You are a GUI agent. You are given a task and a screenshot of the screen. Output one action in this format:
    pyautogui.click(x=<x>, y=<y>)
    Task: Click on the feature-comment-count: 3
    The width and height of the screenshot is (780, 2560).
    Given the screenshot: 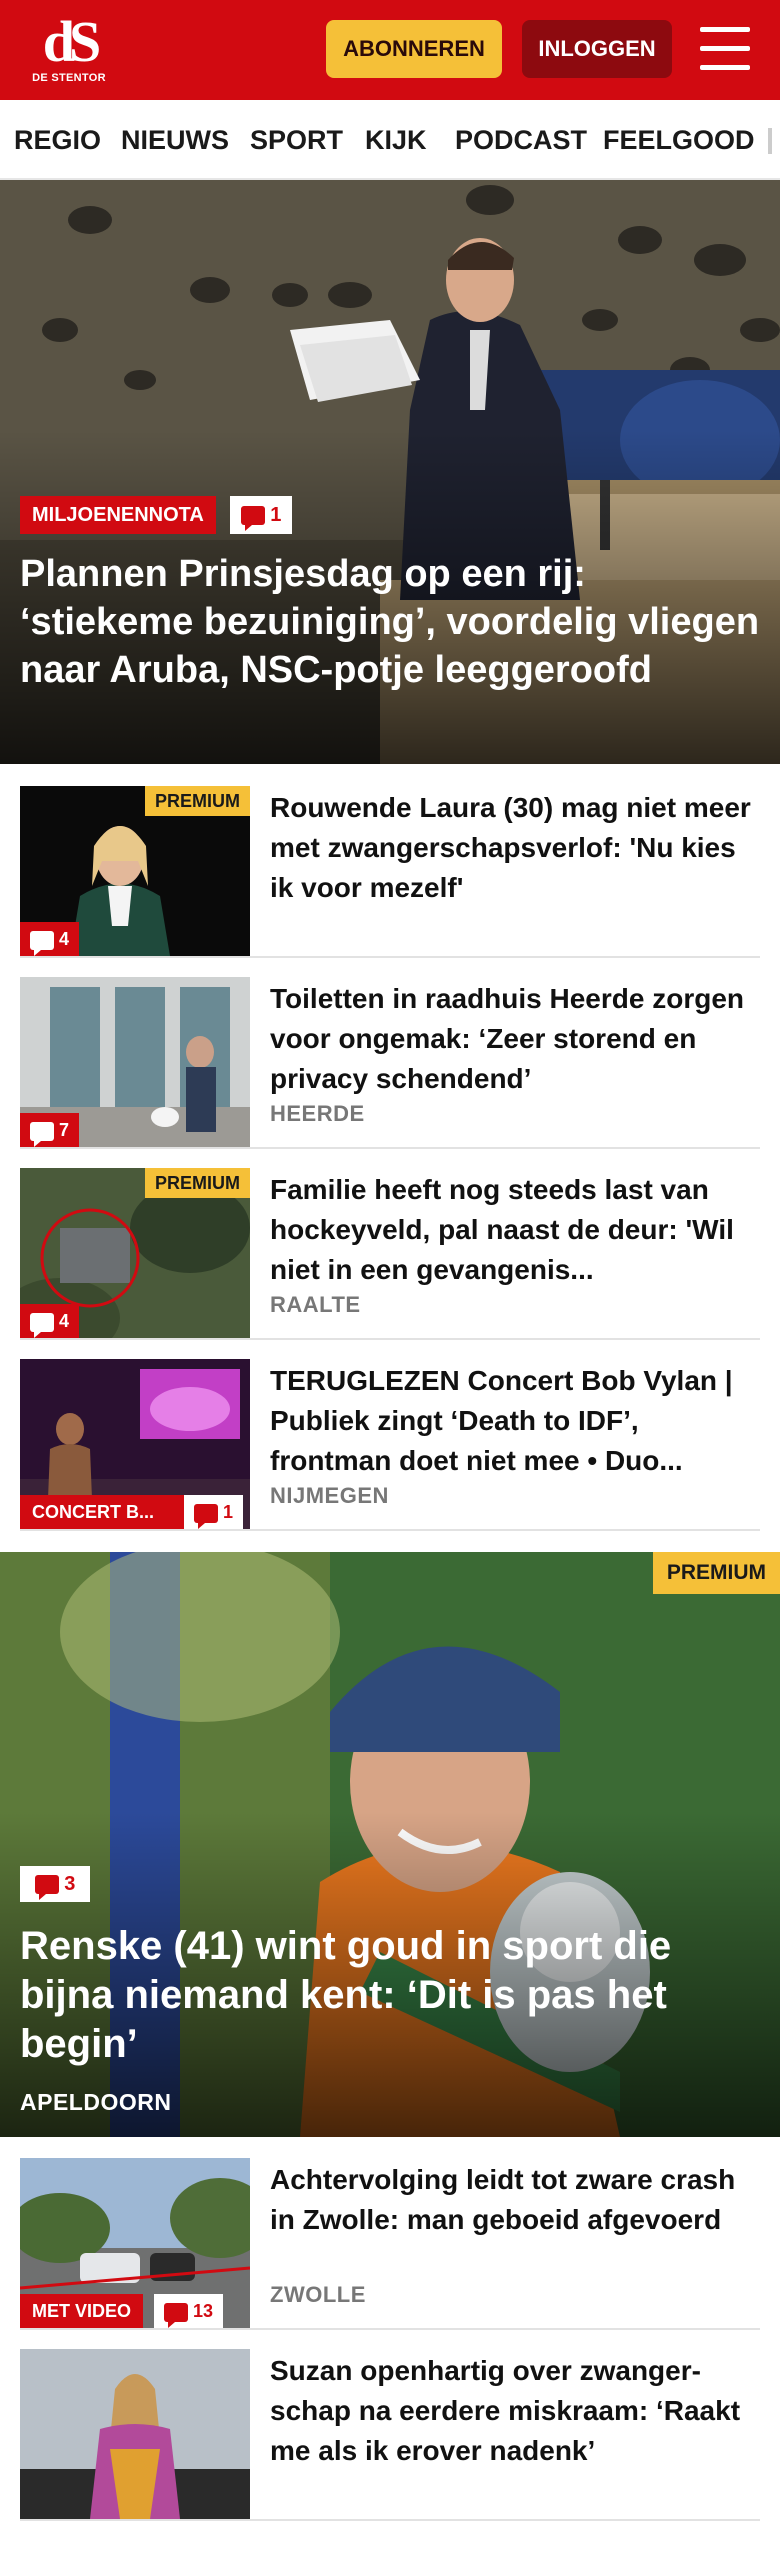 What is the action you would take?
    pyautogui.click(x=70, y=1884)
    